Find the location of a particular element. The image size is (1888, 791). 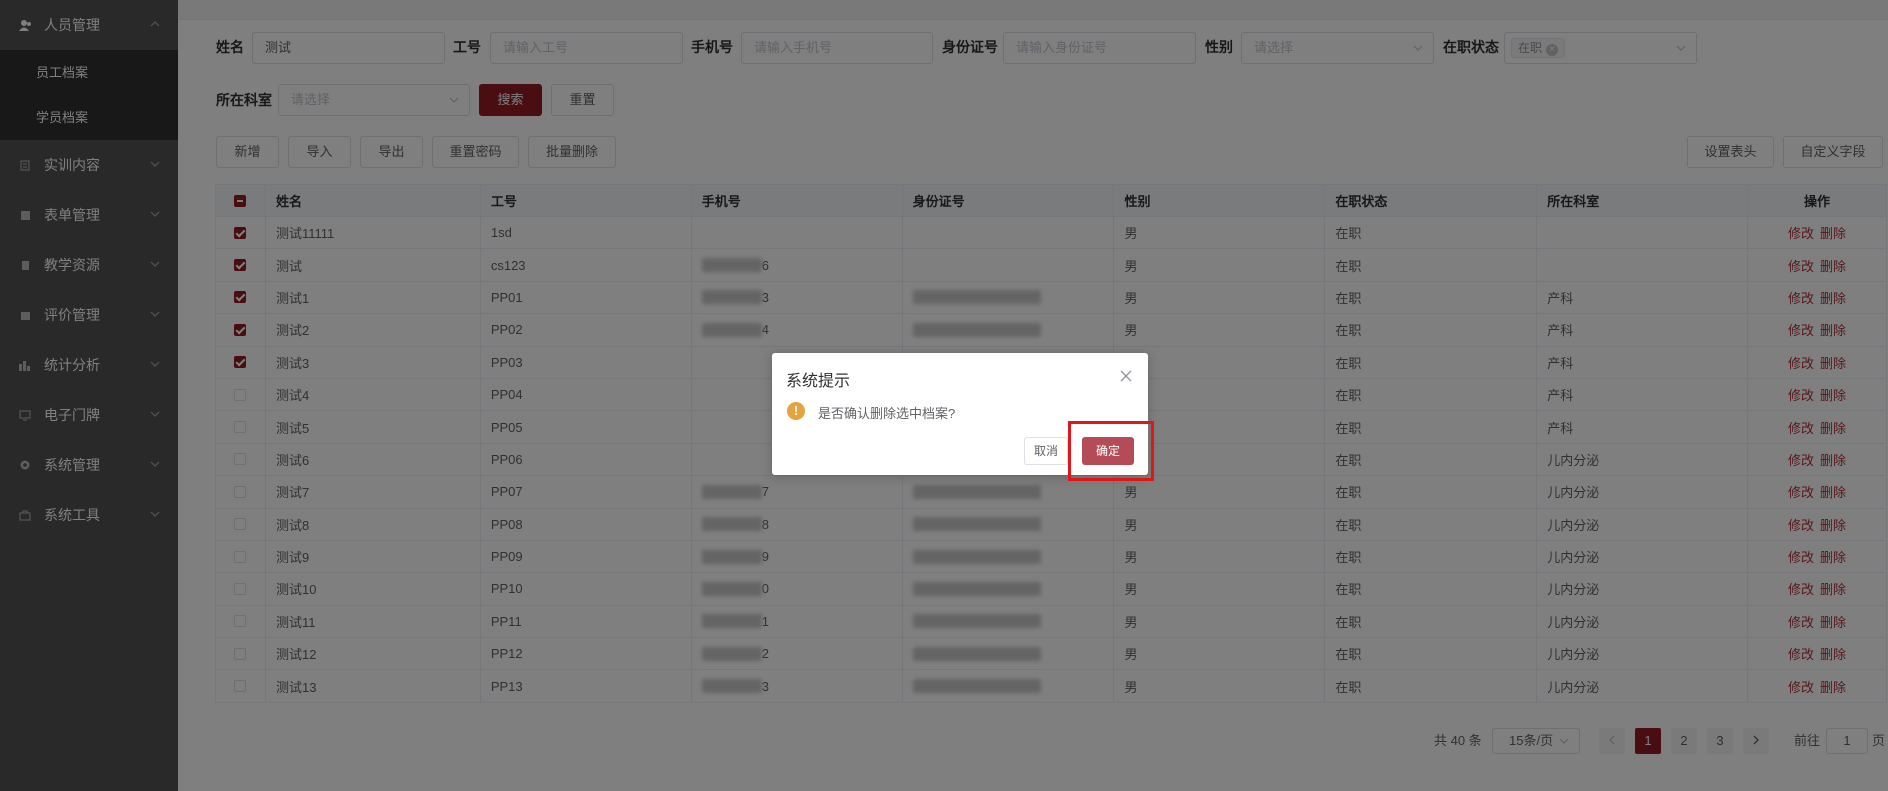

dialog-message: 是否确认删除选中档案? is located at coordinates (887, 413).